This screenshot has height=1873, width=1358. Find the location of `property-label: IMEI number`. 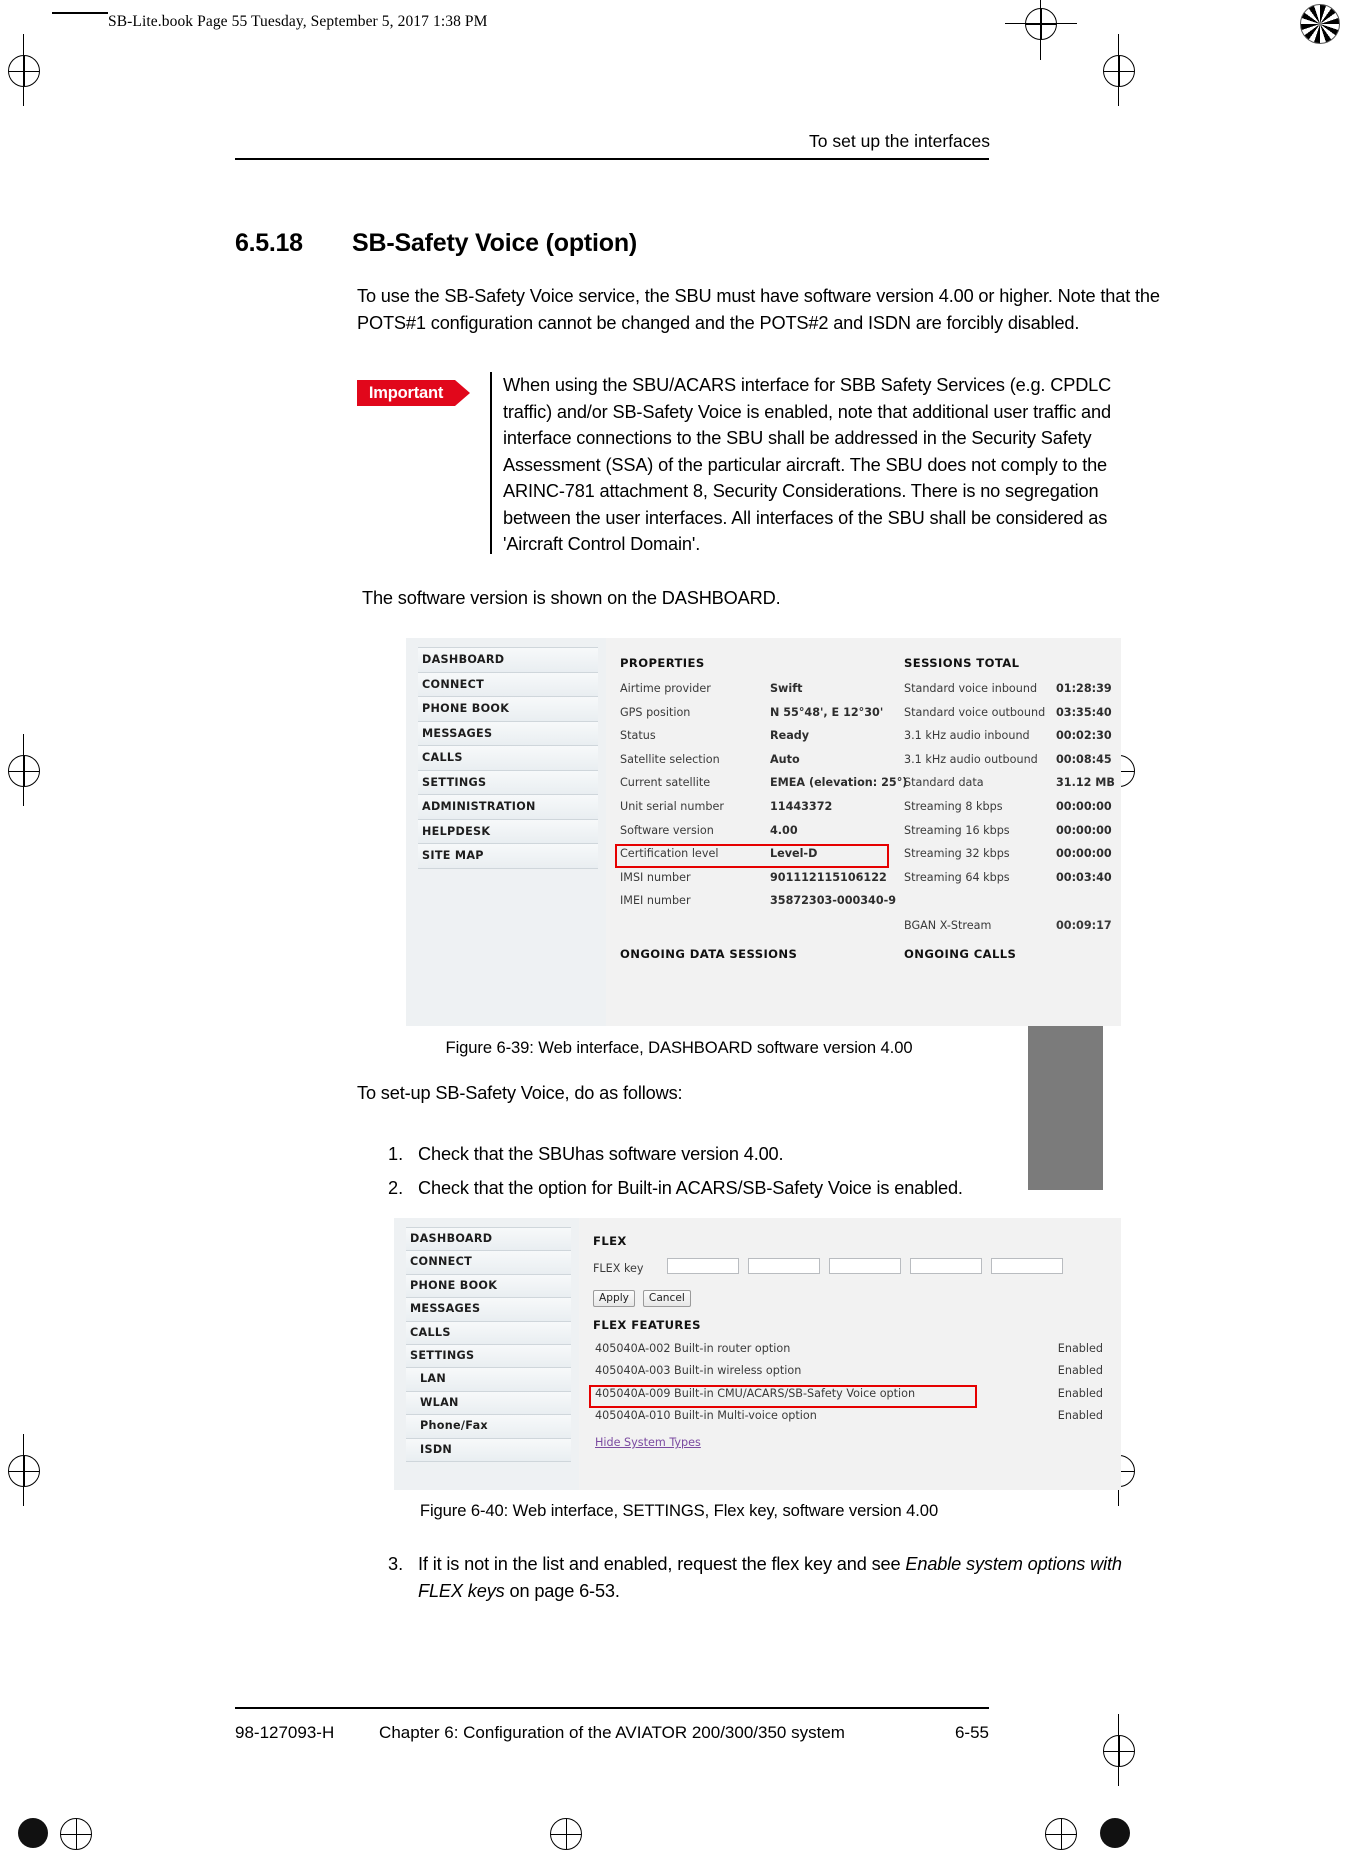

property-label: IMEI number is located at coordinates (655, 901).